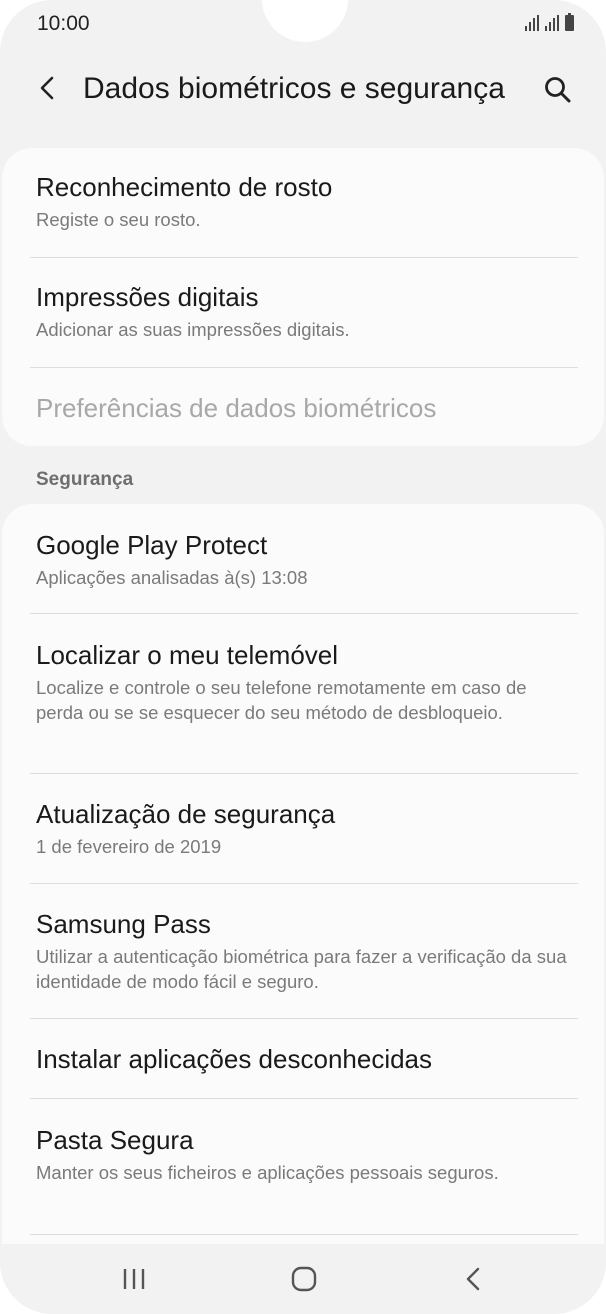  Describe the element at coordinates (184, 187) in the screenshot. I see `item-title: Reconhecimento de rosto` at that location.